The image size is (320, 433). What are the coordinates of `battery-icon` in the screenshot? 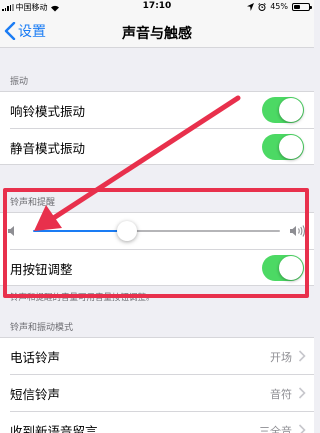 It's located at (302, 6).